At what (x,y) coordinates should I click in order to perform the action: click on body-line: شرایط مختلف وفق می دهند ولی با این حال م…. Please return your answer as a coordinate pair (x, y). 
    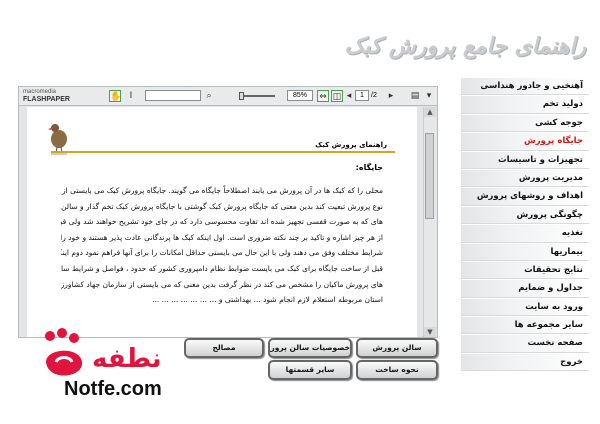
    Looking at the image, I should click on (222, 253).